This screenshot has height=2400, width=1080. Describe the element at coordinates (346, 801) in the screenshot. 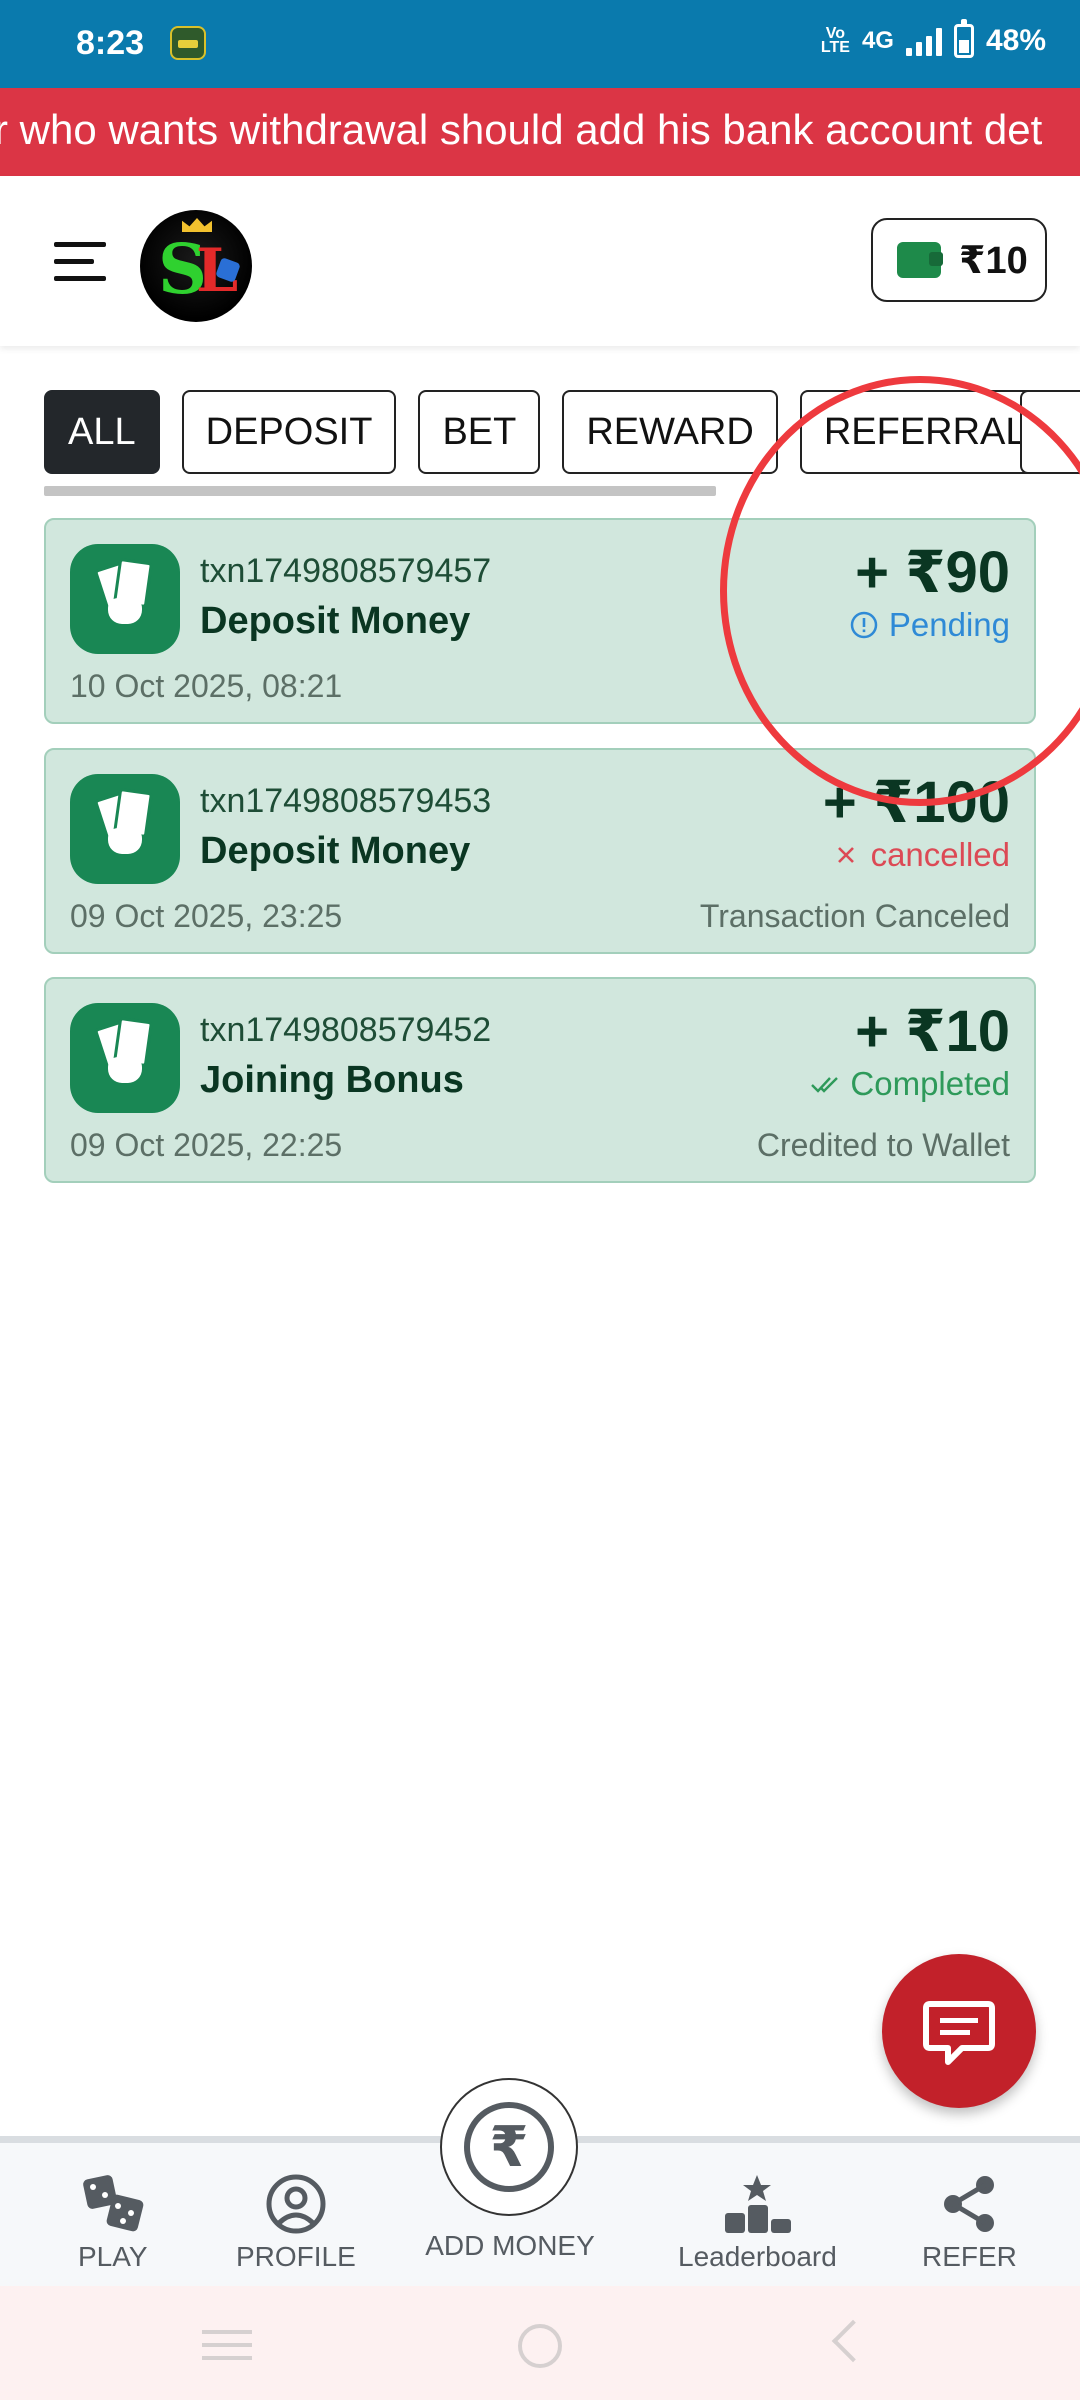

I see `transaction-id: txn1749808579453` at that location.